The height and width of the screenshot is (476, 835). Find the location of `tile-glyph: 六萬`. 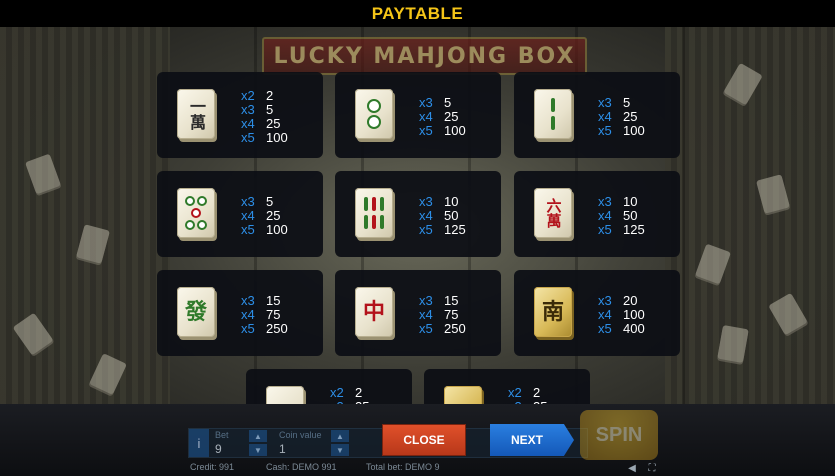

tile-glyph: 六萬 is located at coordinates (553, 213).